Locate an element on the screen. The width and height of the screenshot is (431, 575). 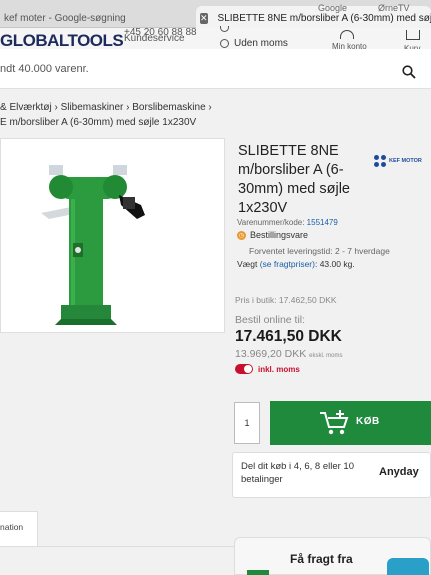
brand-logo-icon is located at coordinates (380, 161).